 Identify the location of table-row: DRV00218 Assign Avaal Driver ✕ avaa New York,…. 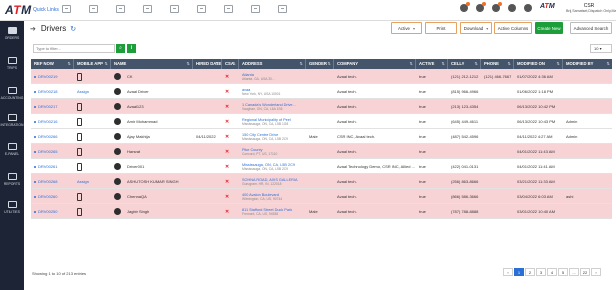
(321, 91).